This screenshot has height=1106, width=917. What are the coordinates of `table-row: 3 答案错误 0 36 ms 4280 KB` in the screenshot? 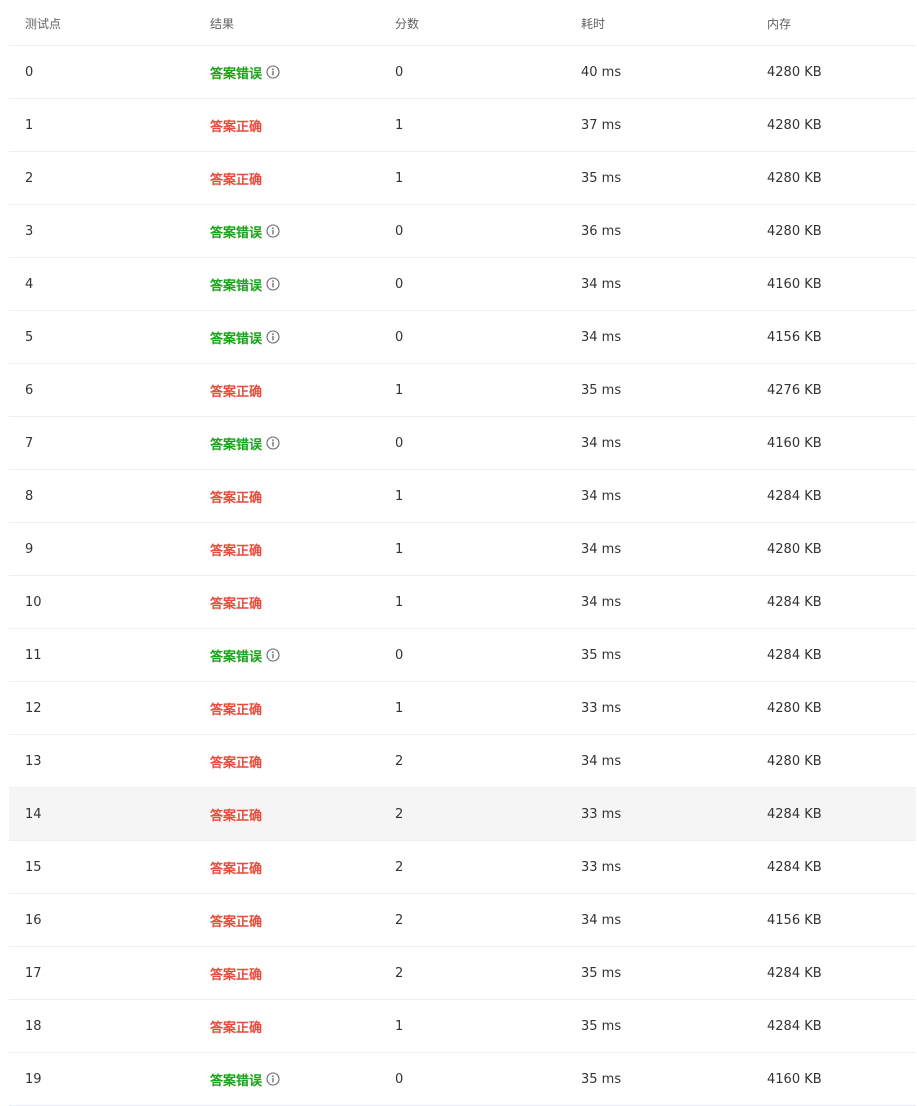 It's located at (462, 231).